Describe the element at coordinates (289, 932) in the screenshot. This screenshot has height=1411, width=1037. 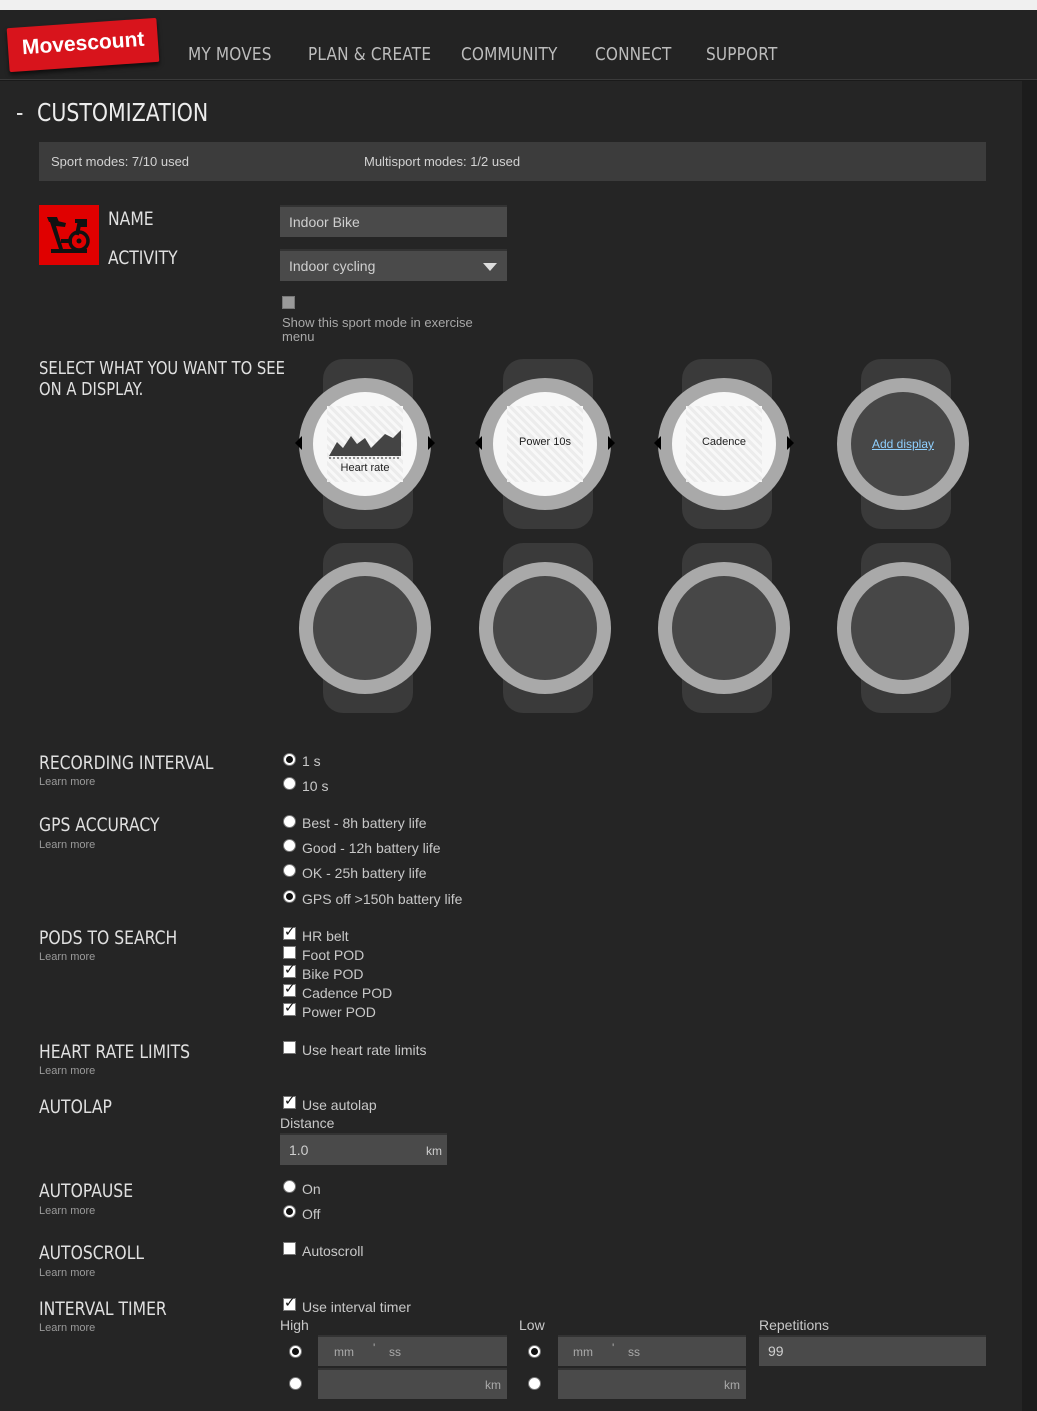
I see `pod-hr-belt-checkbox` at that location.